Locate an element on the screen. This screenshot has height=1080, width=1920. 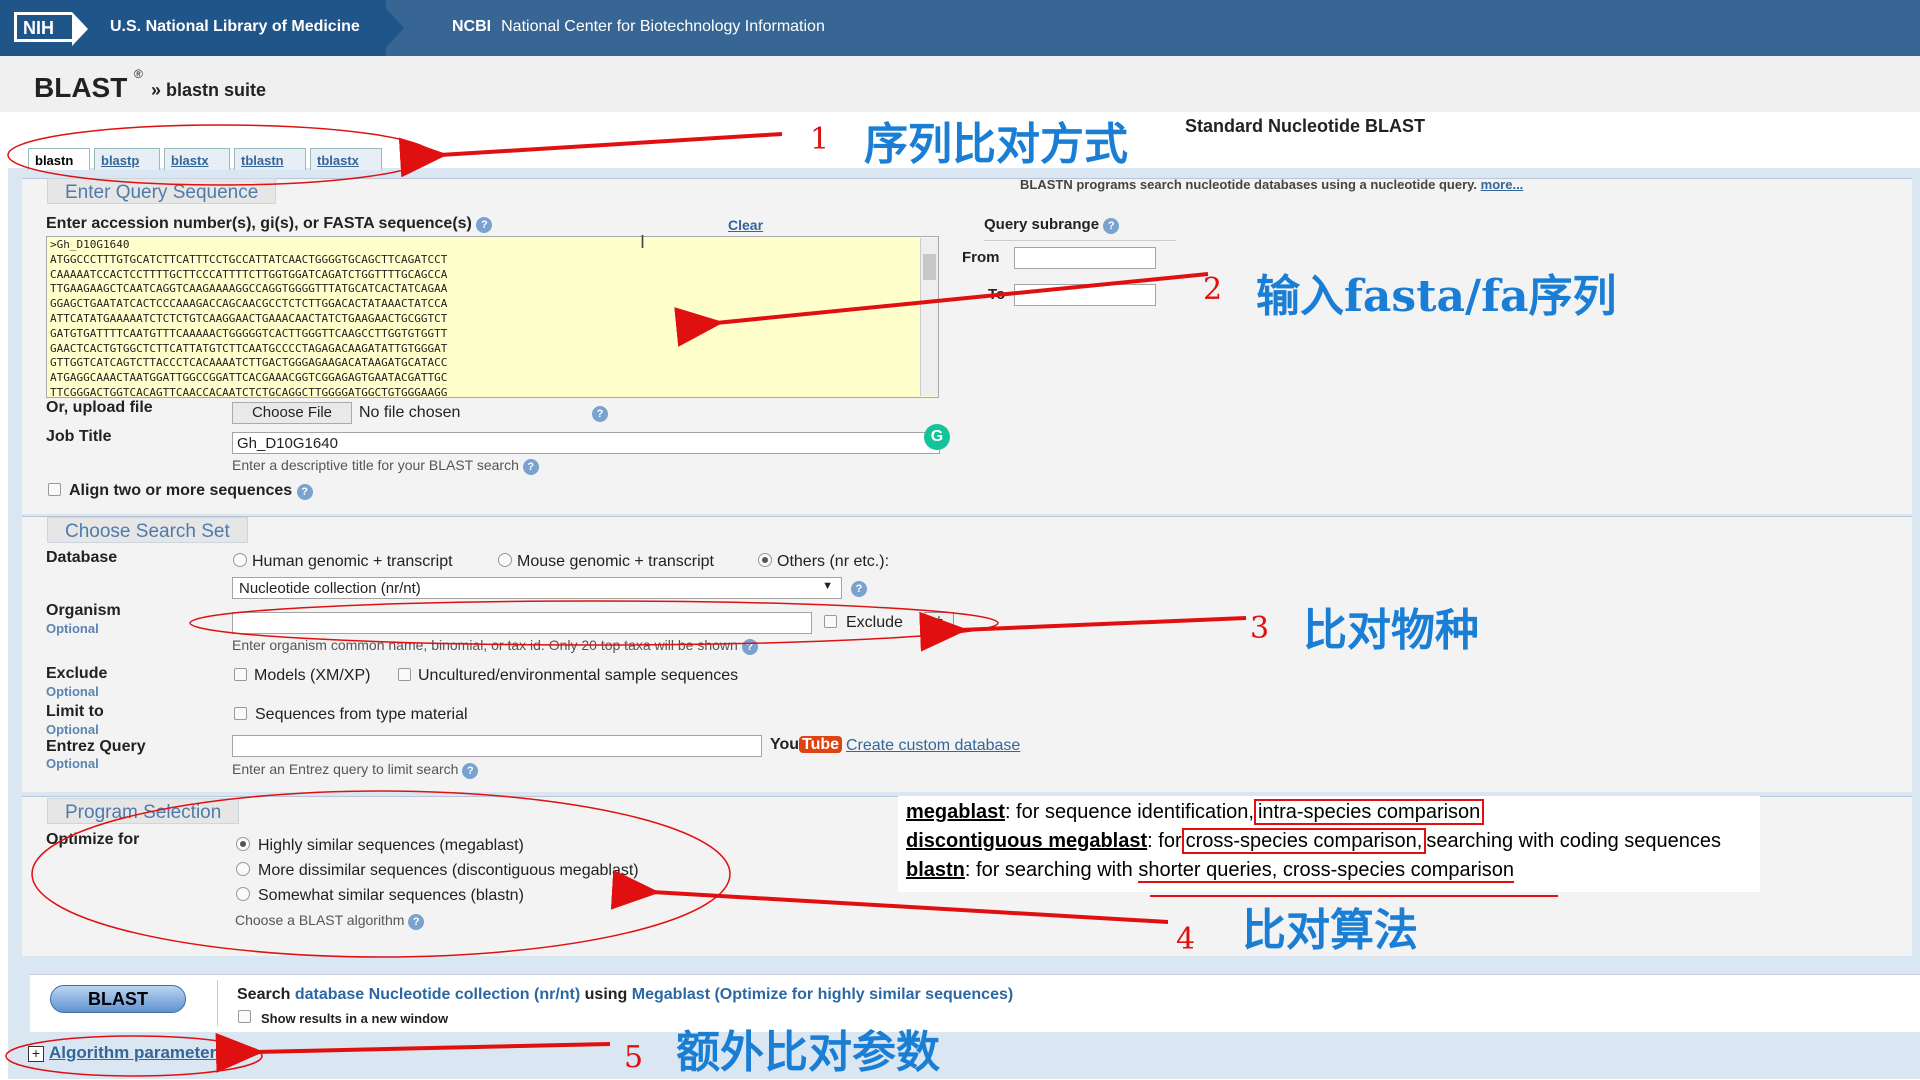
annotation-ellipse-tabs is located at coordinates (220, 155).